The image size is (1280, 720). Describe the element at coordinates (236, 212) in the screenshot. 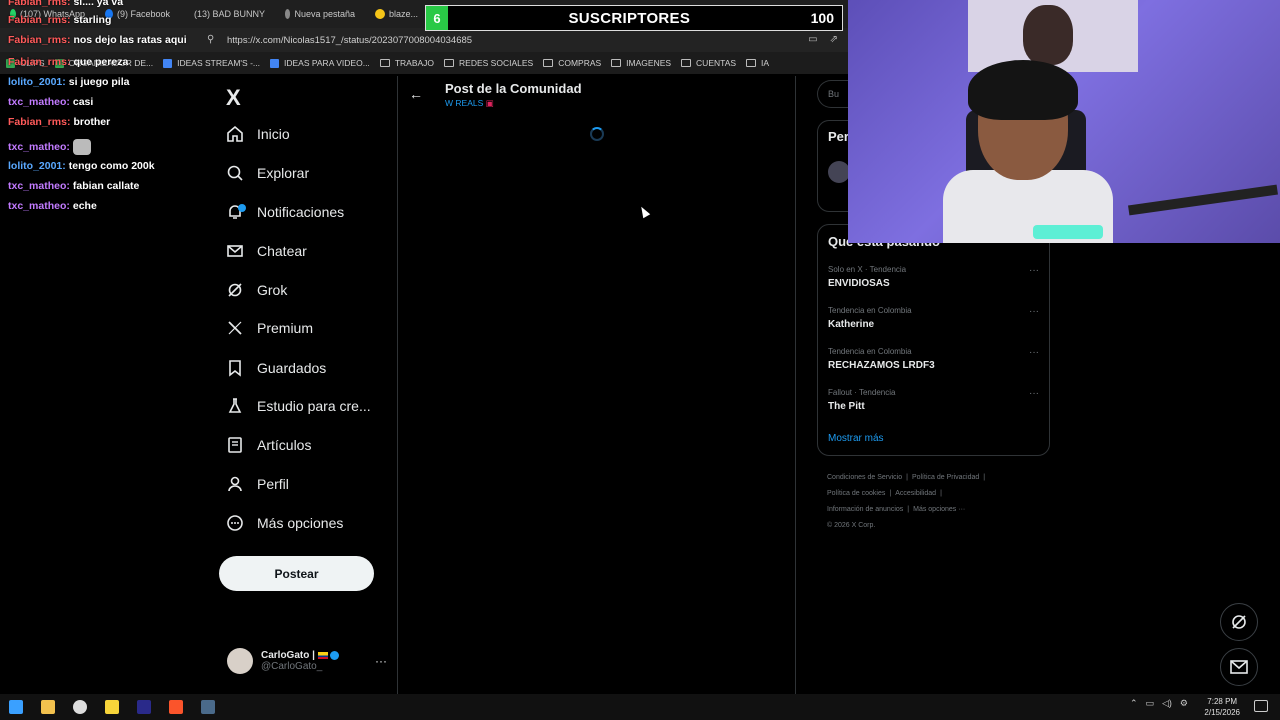

I see `bell-icon` at that location.